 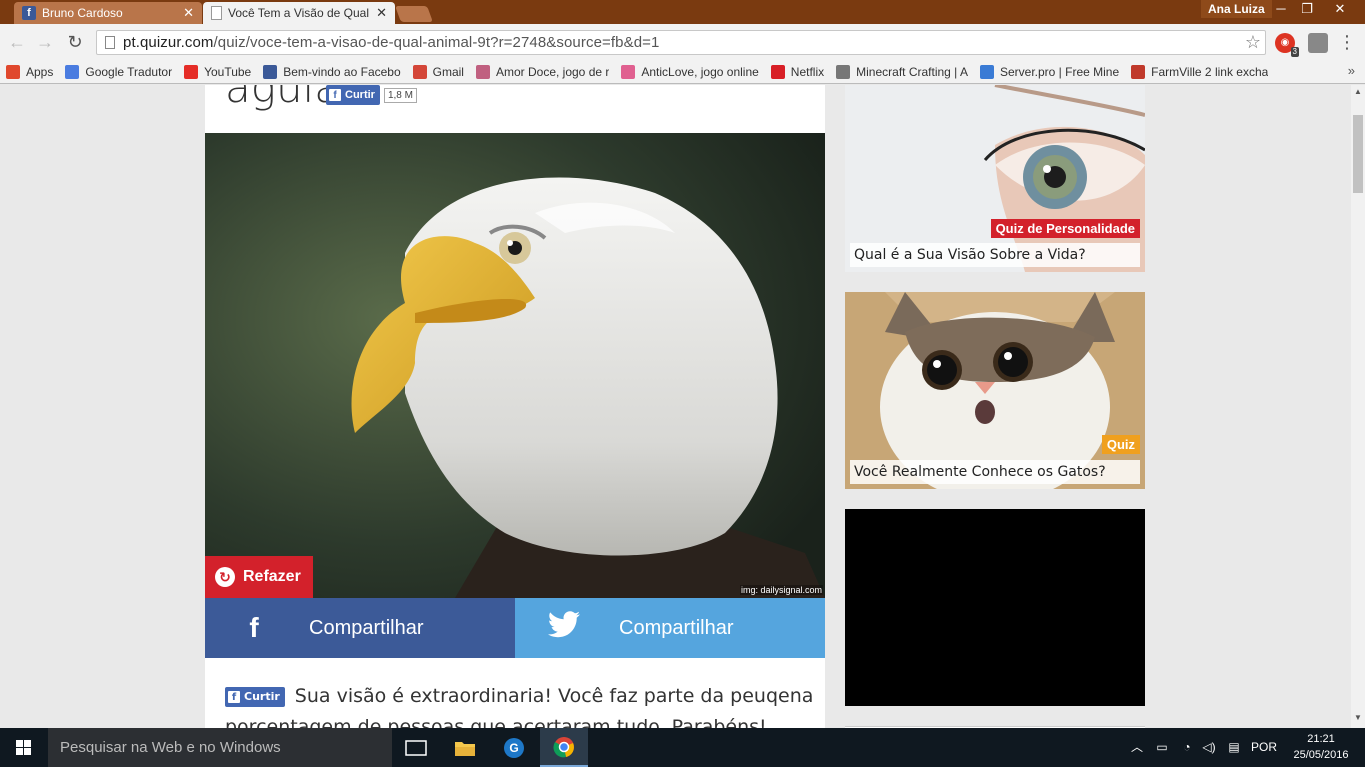 I want to click on bookmark-label: Google Tradutor, so click(x=129, y=71).